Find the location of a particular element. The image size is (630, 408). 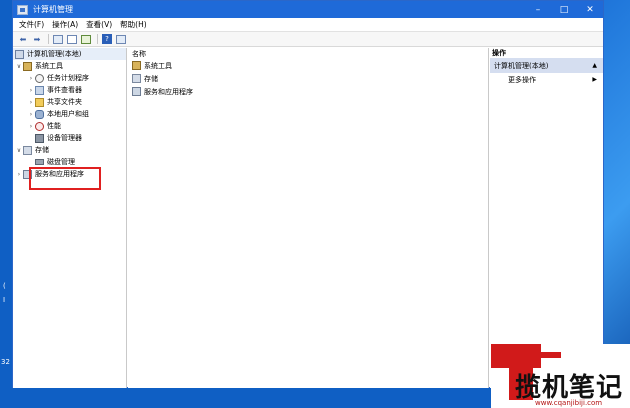

tree-item-root: 计算机管理(本地) is located at coordinates (69, 54).